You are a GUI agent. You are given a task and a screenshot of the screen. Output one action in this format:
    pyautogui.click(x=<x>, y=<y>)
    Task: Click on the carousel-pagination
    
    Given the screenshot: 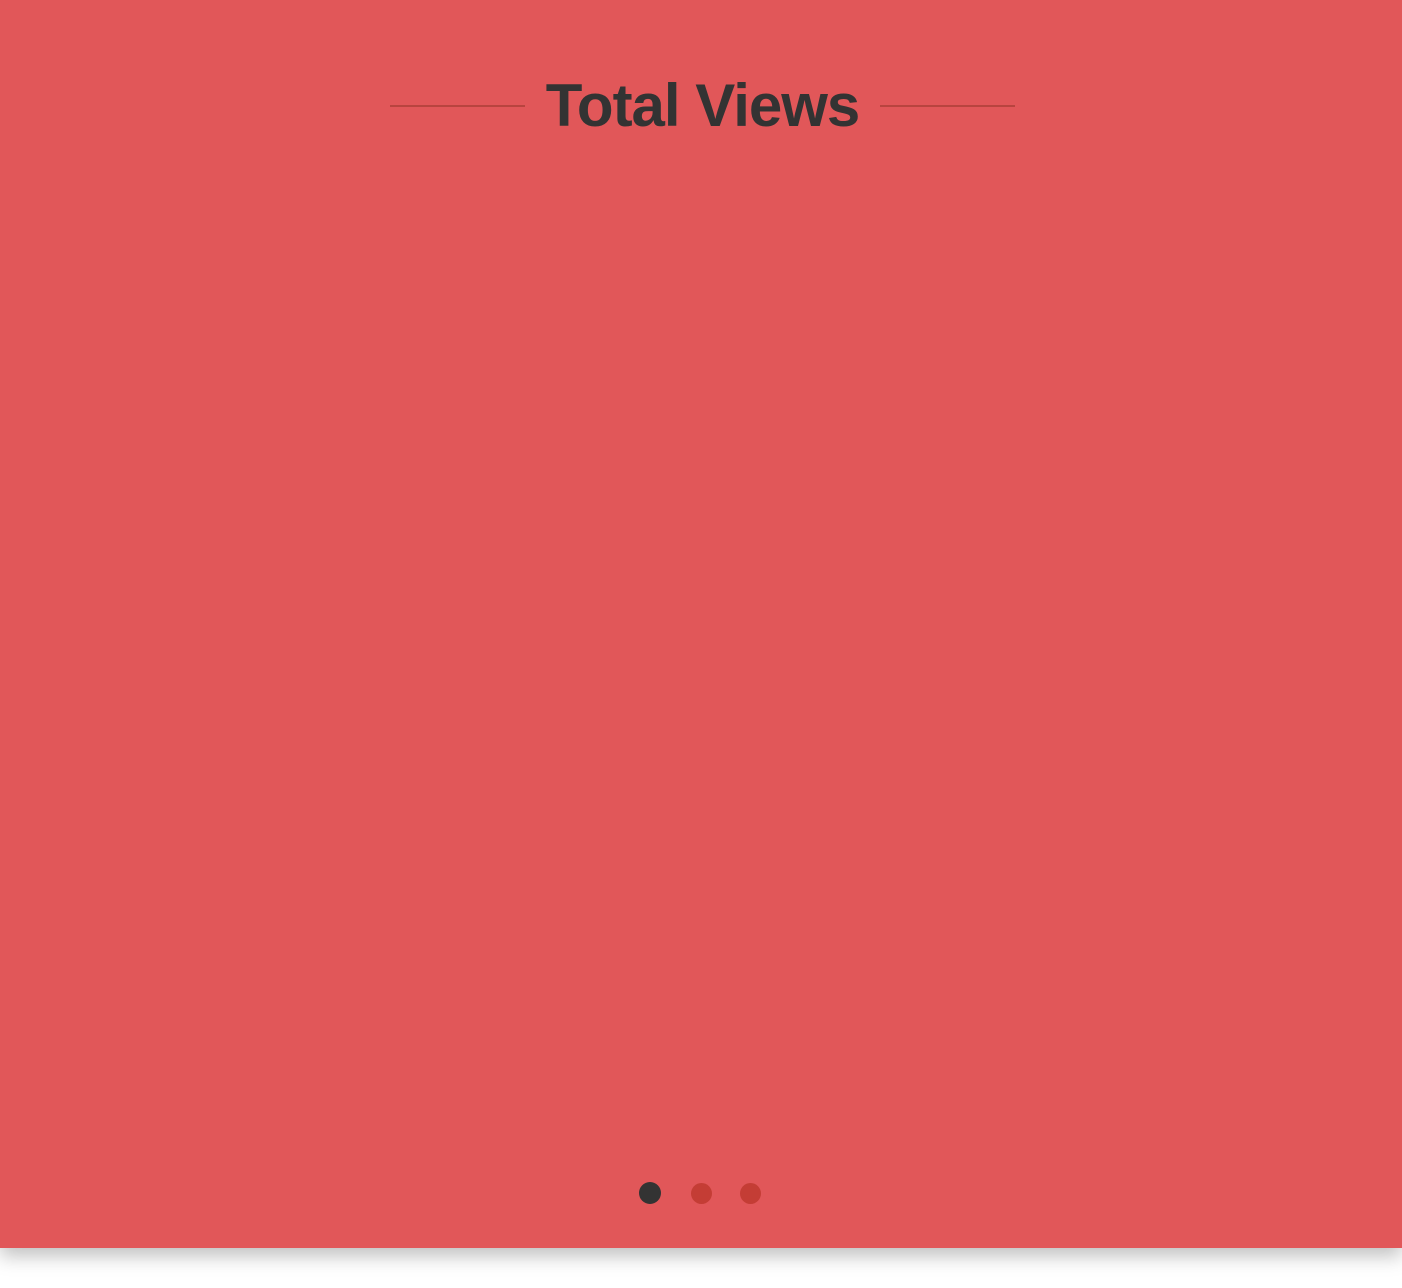 What is the action you would take?
    pyautogui.click(x=701, y=1193)
    